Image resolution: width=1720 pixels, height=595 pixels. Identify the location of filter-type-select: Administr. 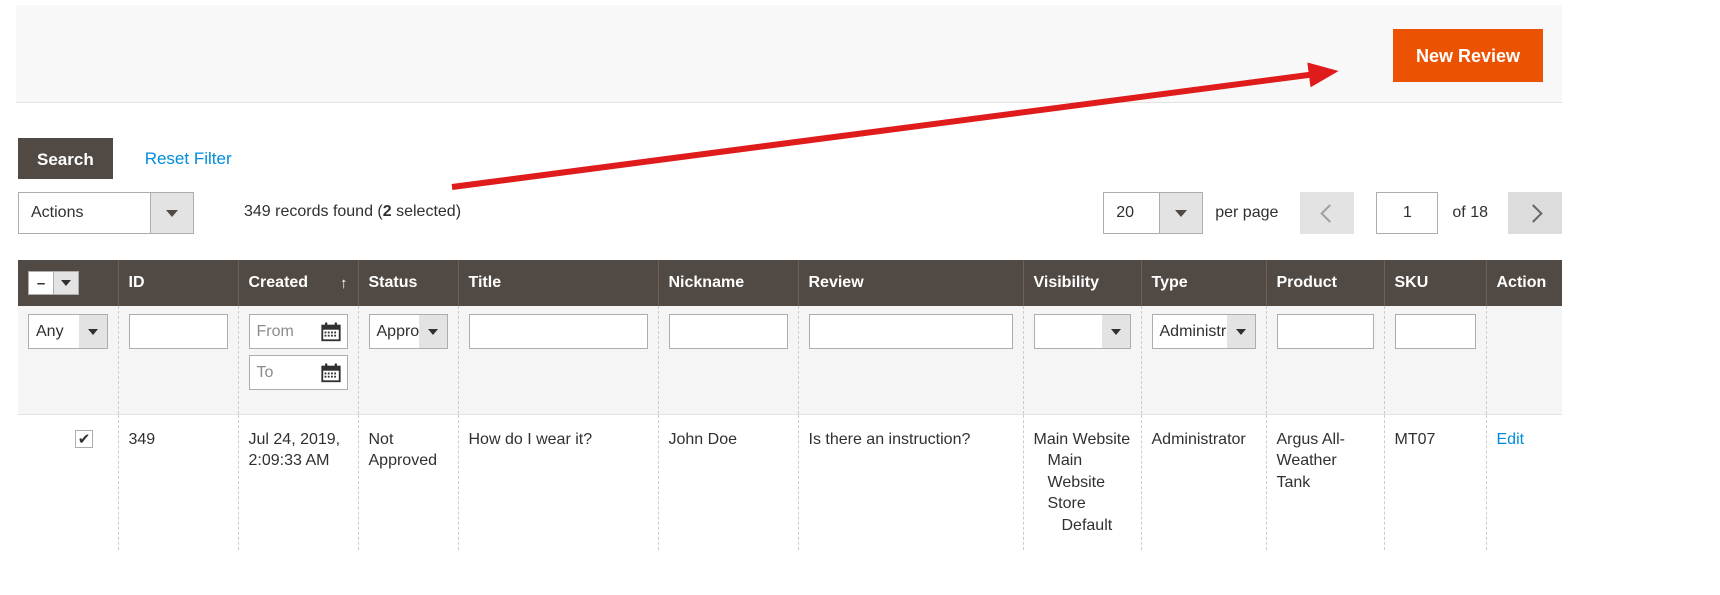
(1203, 331).